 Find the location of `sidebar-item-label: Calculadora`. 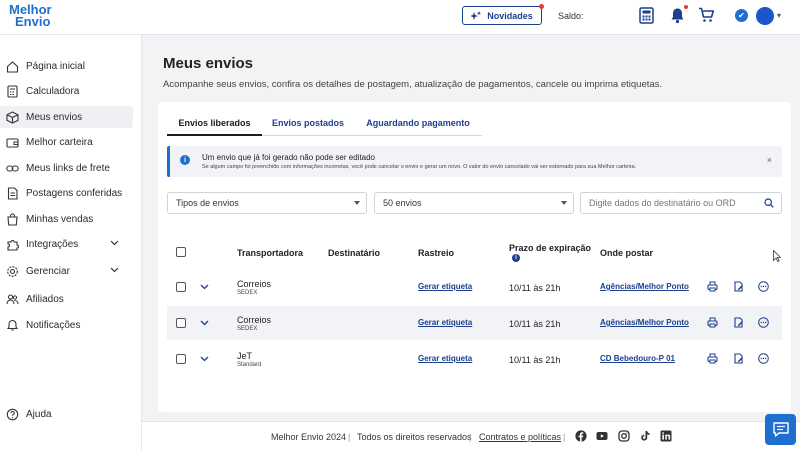

sidebar-item-label: Calculadora is located at coordinates (53, 91).